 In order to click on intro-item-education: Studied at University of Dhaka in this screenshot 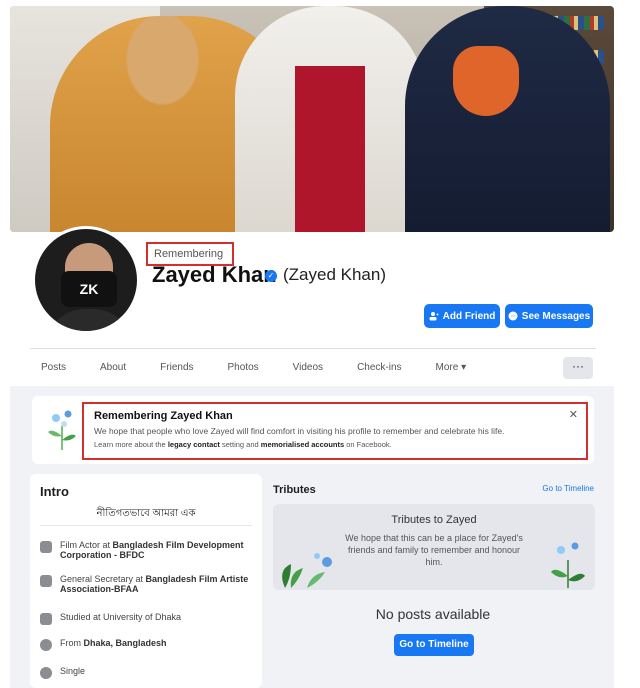, I will do `click(147, 618)`.